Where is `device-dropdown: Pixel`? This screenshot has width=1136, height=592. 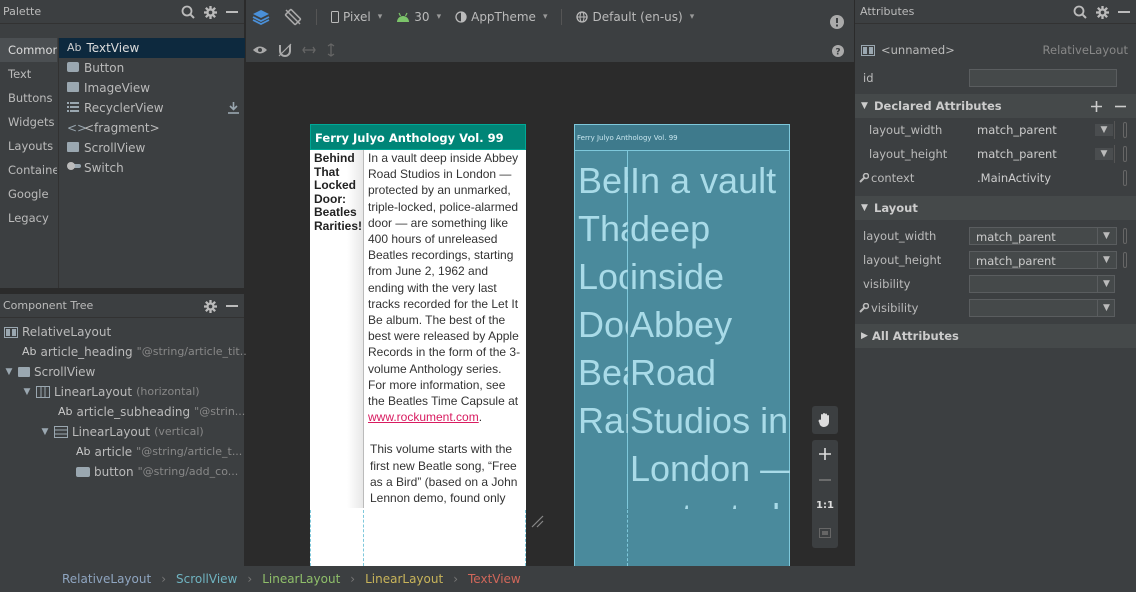 device-dropdown: Pixel is located at coordinates (356, 17).